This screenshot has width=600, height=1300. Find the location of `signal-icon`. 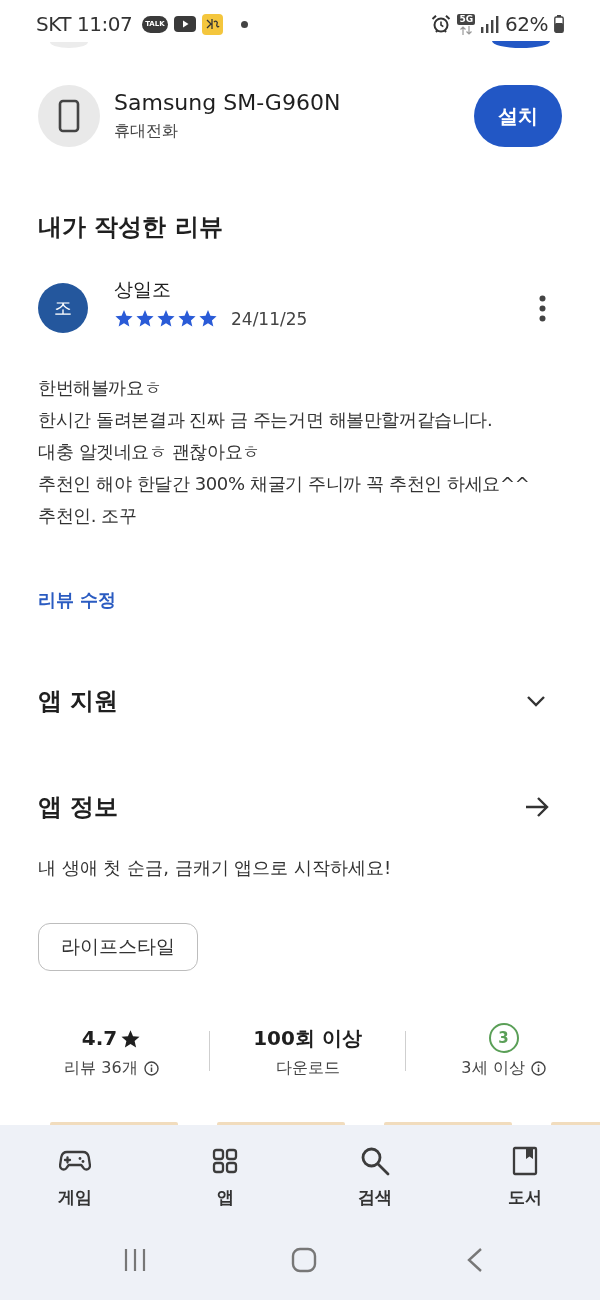

signal-icon is located at coordinates (490, 24).